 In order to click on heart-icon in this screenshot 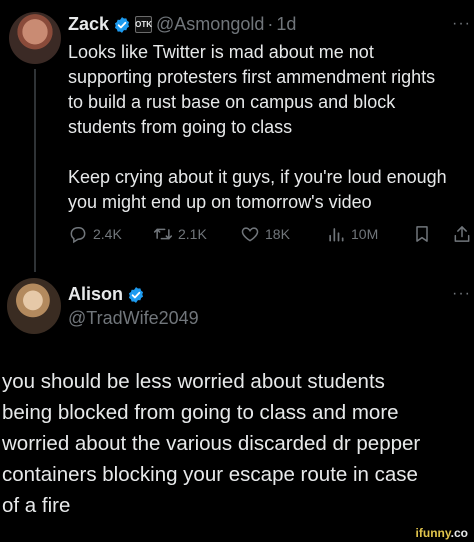, I will do `click(250, 234)`.